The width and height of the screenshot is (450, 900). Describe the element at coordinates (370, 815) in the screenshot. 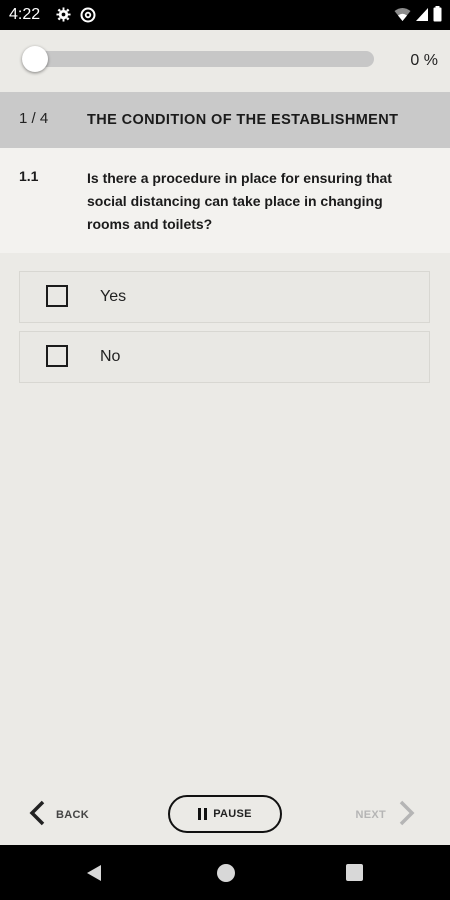

I see `next-label: NEXT` at that location.